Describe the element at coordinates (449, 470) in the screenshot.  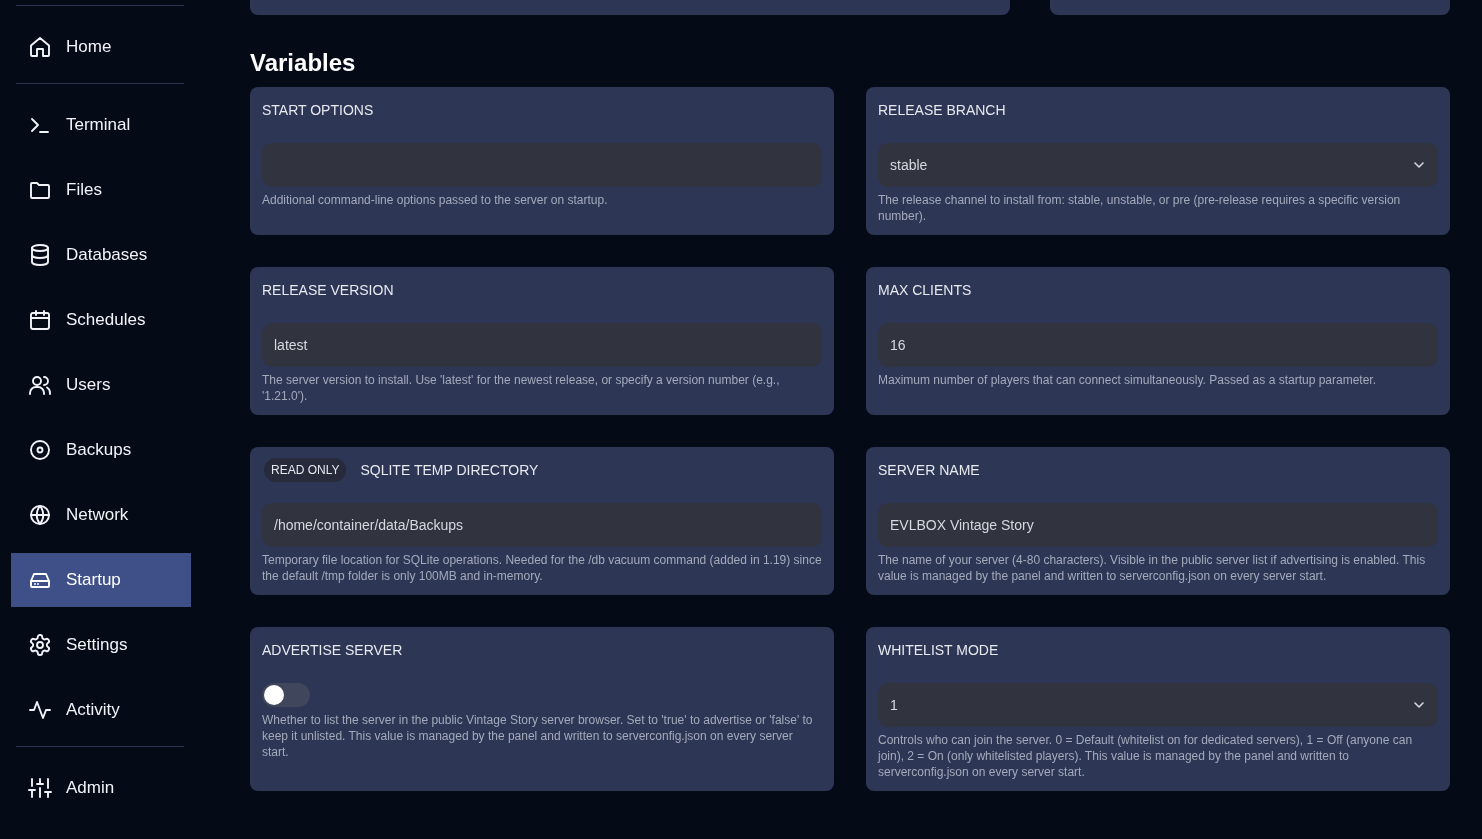
I see `field-label: SQLITE TEMP DIRECTORY` at that location.